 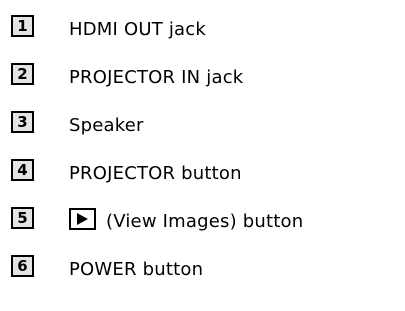 I want to click on item-label: Speaker, so click(x=106, y=125).